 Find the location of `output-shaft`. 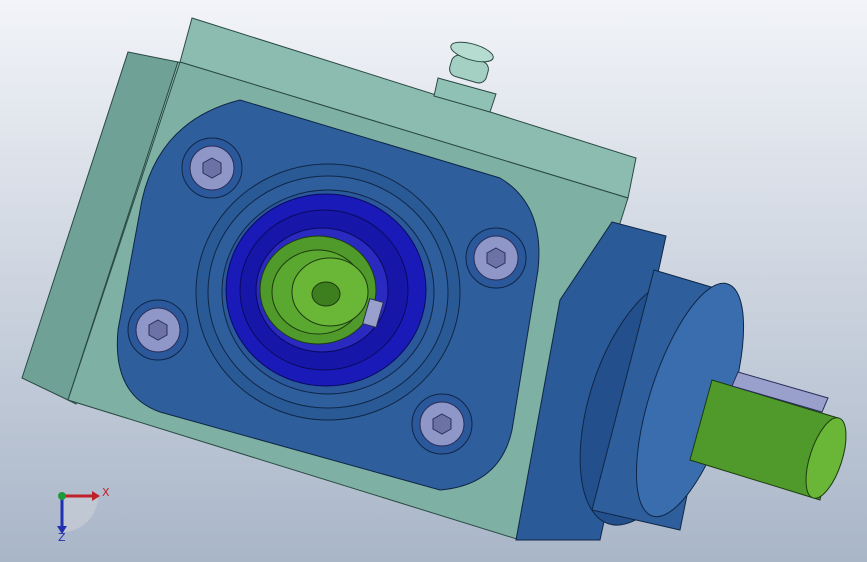

output-shaft is located at coordinates (768, 436).